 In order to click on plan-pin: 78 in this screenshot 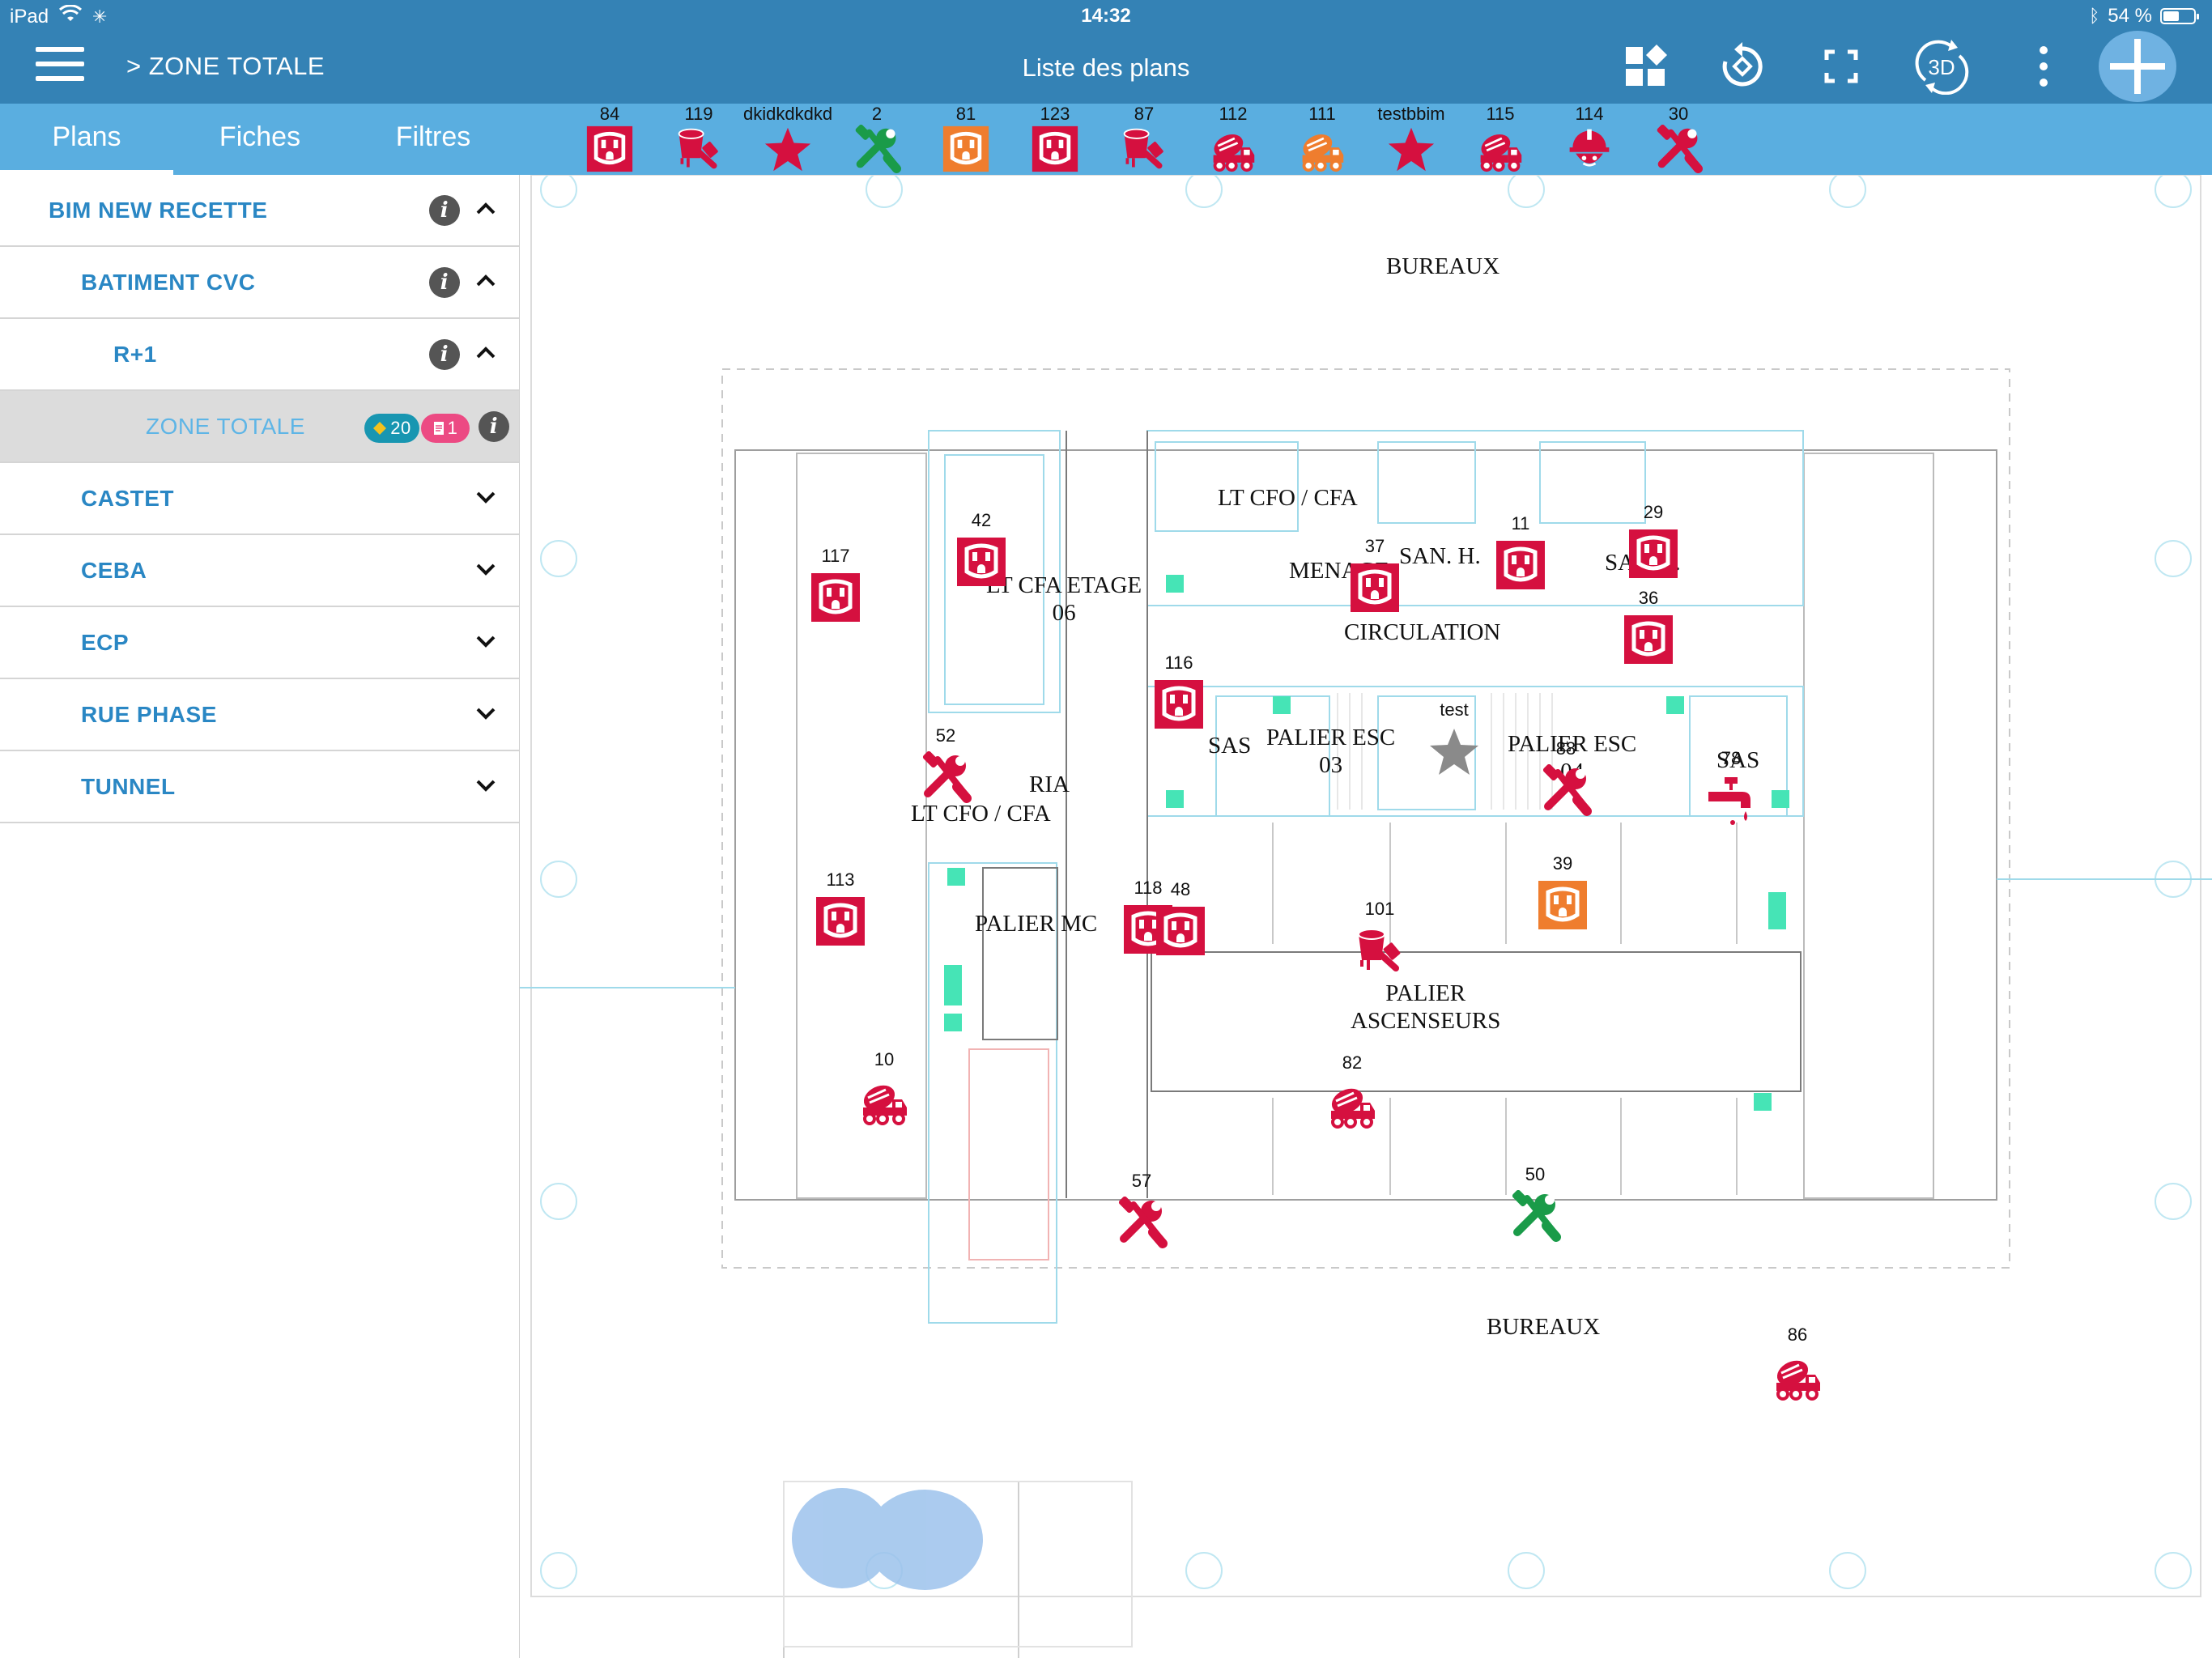, I will do `click(1731, 787)`.